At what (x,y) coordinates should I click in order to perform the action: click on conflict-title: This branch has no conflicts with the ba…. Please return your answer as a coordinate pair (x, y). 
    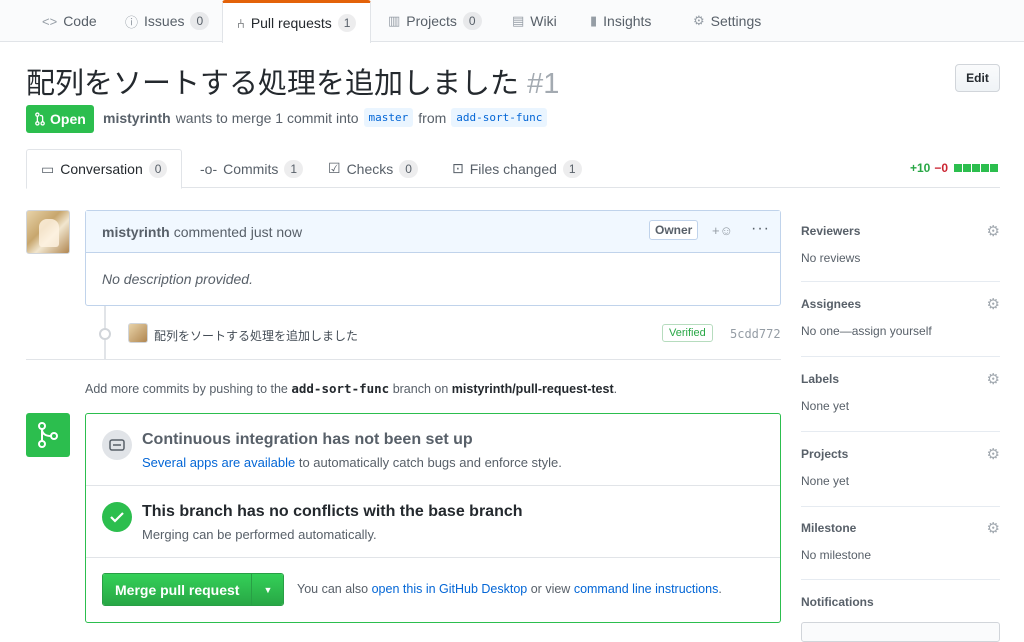
    Looking at the image, I should click on (332, 511).